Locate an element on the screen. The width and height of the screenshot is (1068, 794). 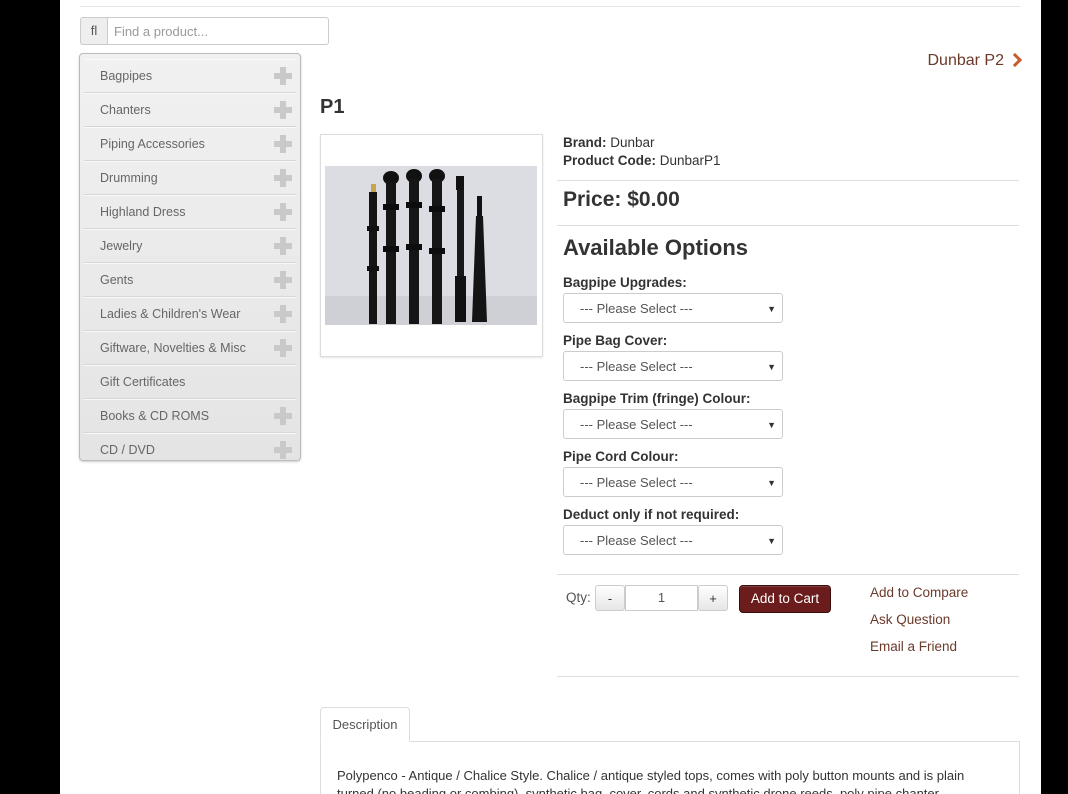
top-divider is located at coordinates (550, 6).